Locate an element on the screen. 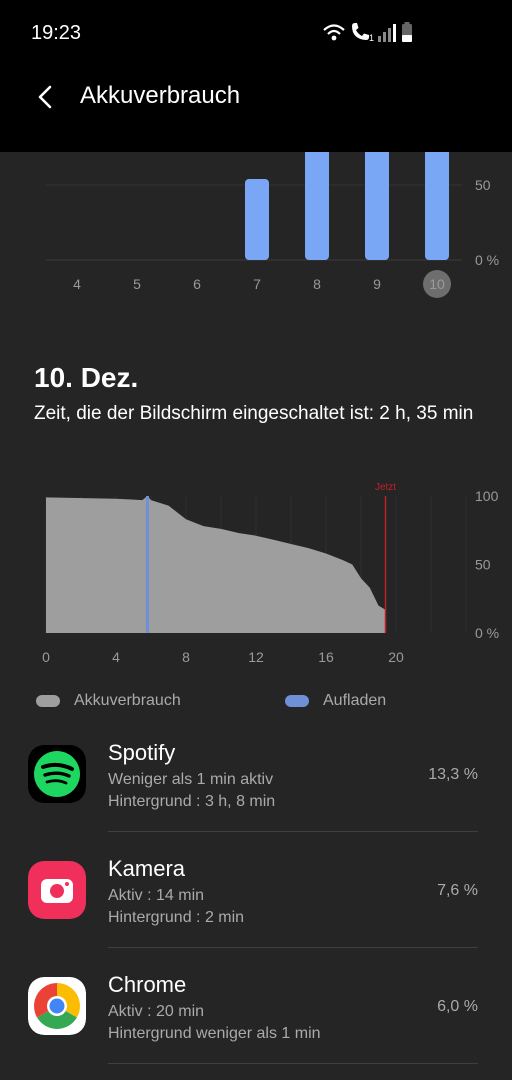  svg-text: 1 is located at coordinates (371, 38).